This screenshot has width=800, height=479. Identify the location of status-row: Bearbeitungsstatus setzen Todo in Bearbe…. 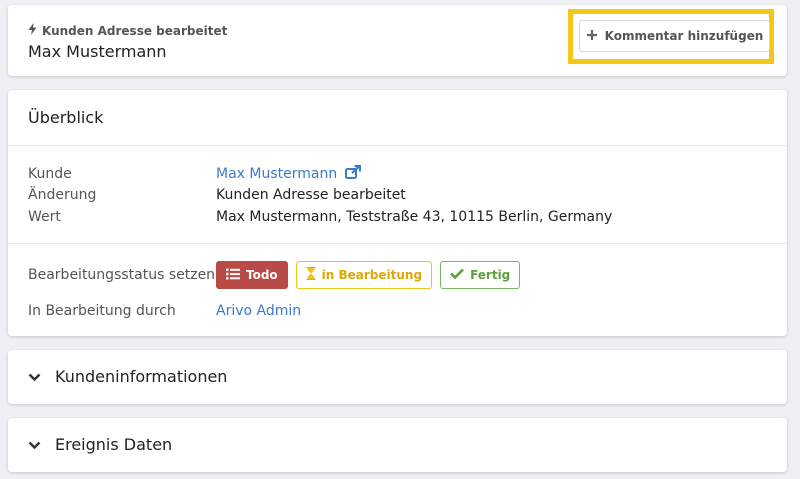
(278, 275).